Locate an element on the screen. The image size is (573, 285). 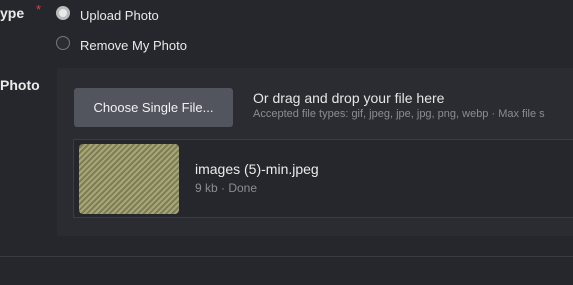
upload-photo-label: Upload Photo is located at coordinates (119, 15).